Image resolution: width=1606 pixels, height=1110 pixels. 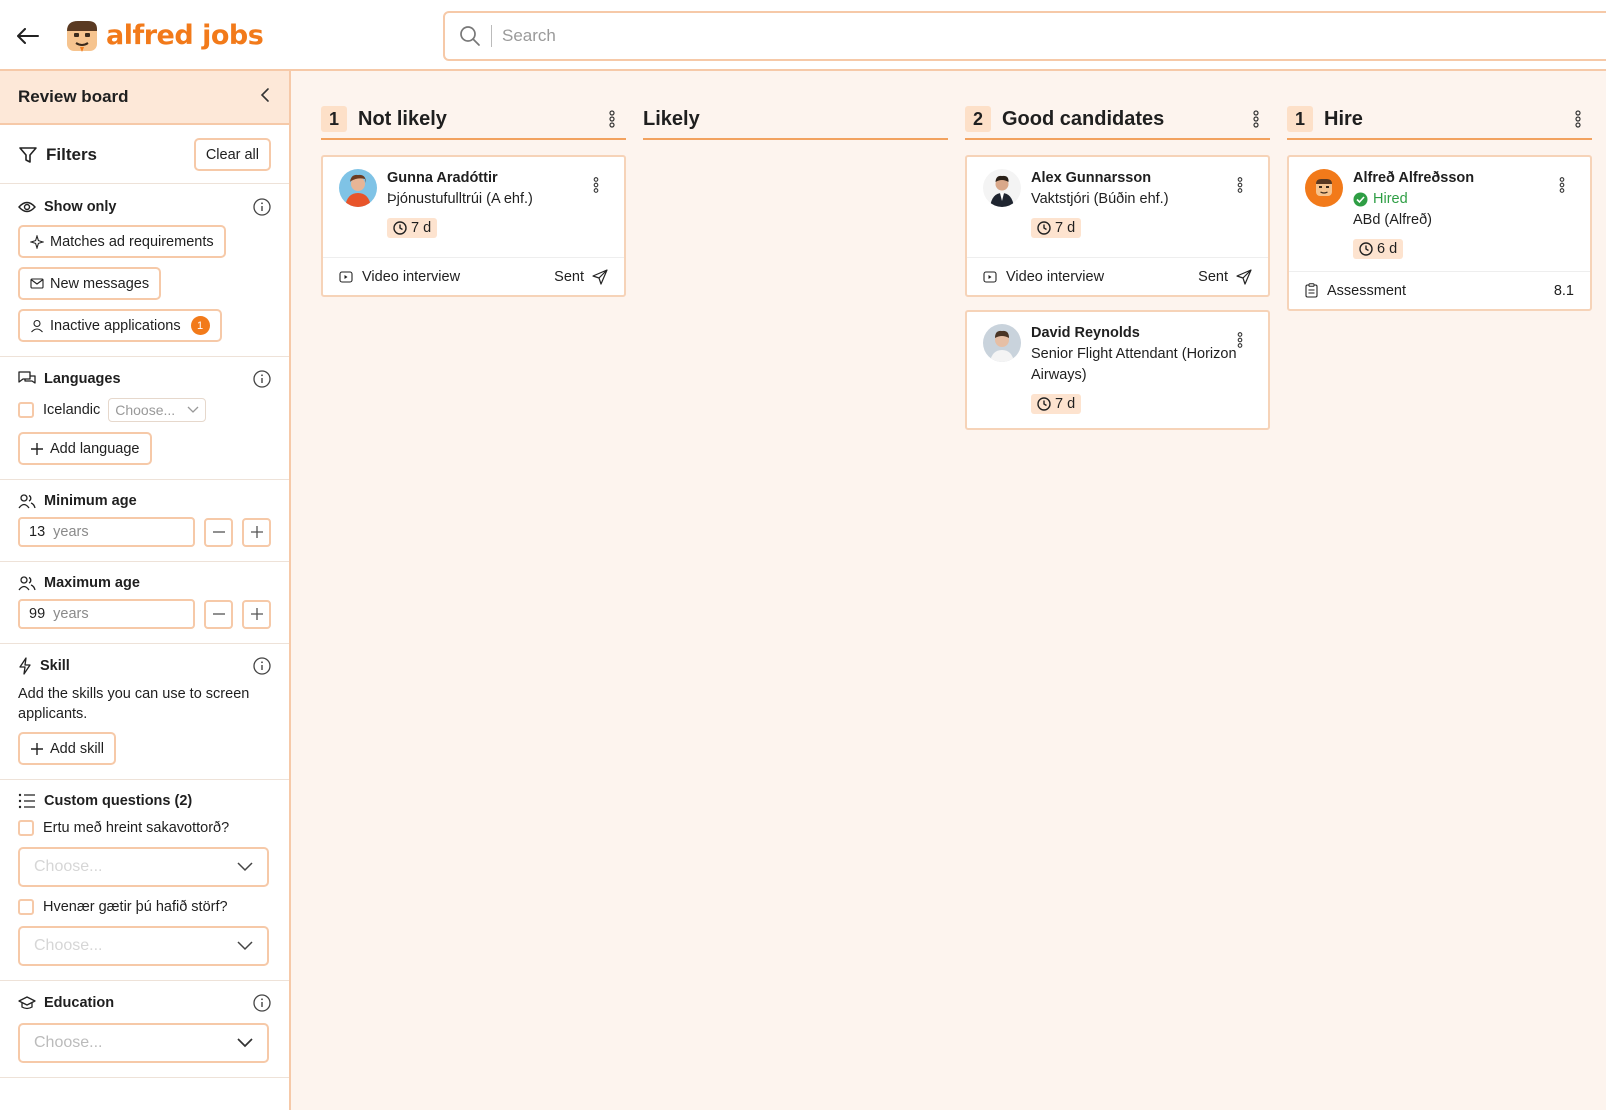 What do you see at coordinates (72, 410) in the screenshot?
I see `language-label: Icelandic` at bounding box center [72, 410].